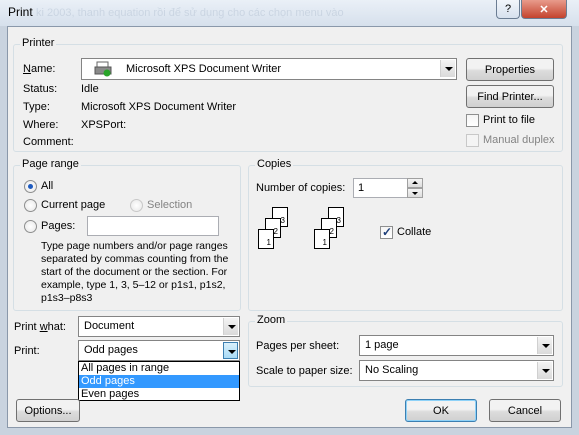 The width and height of the screenshot is (579, 435). I want to click on pages-radio, so click(30, 226).